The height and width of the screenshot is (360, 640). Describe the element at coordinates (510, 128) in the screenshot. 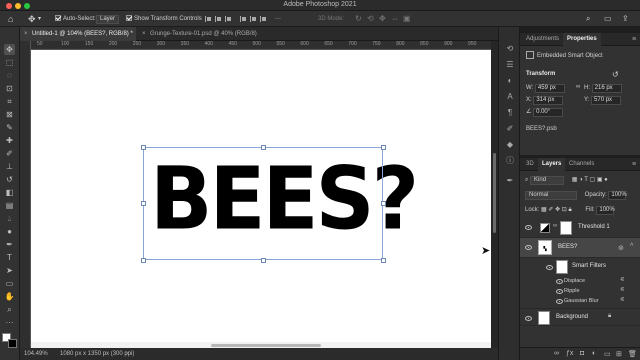

I see `brushes-panel-icon: ✐` at that location.